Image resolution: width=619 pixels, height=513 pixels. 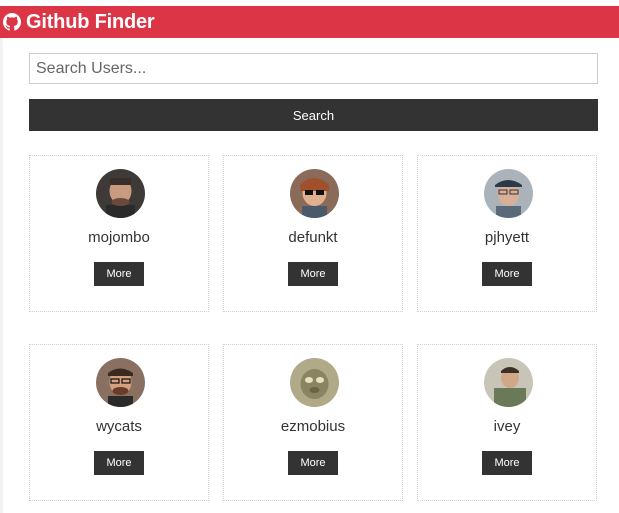 What do you see at coordinates (507, 237) in the screenshot?
I see `user-login: pjhyett` at bounding box center [507, 237].